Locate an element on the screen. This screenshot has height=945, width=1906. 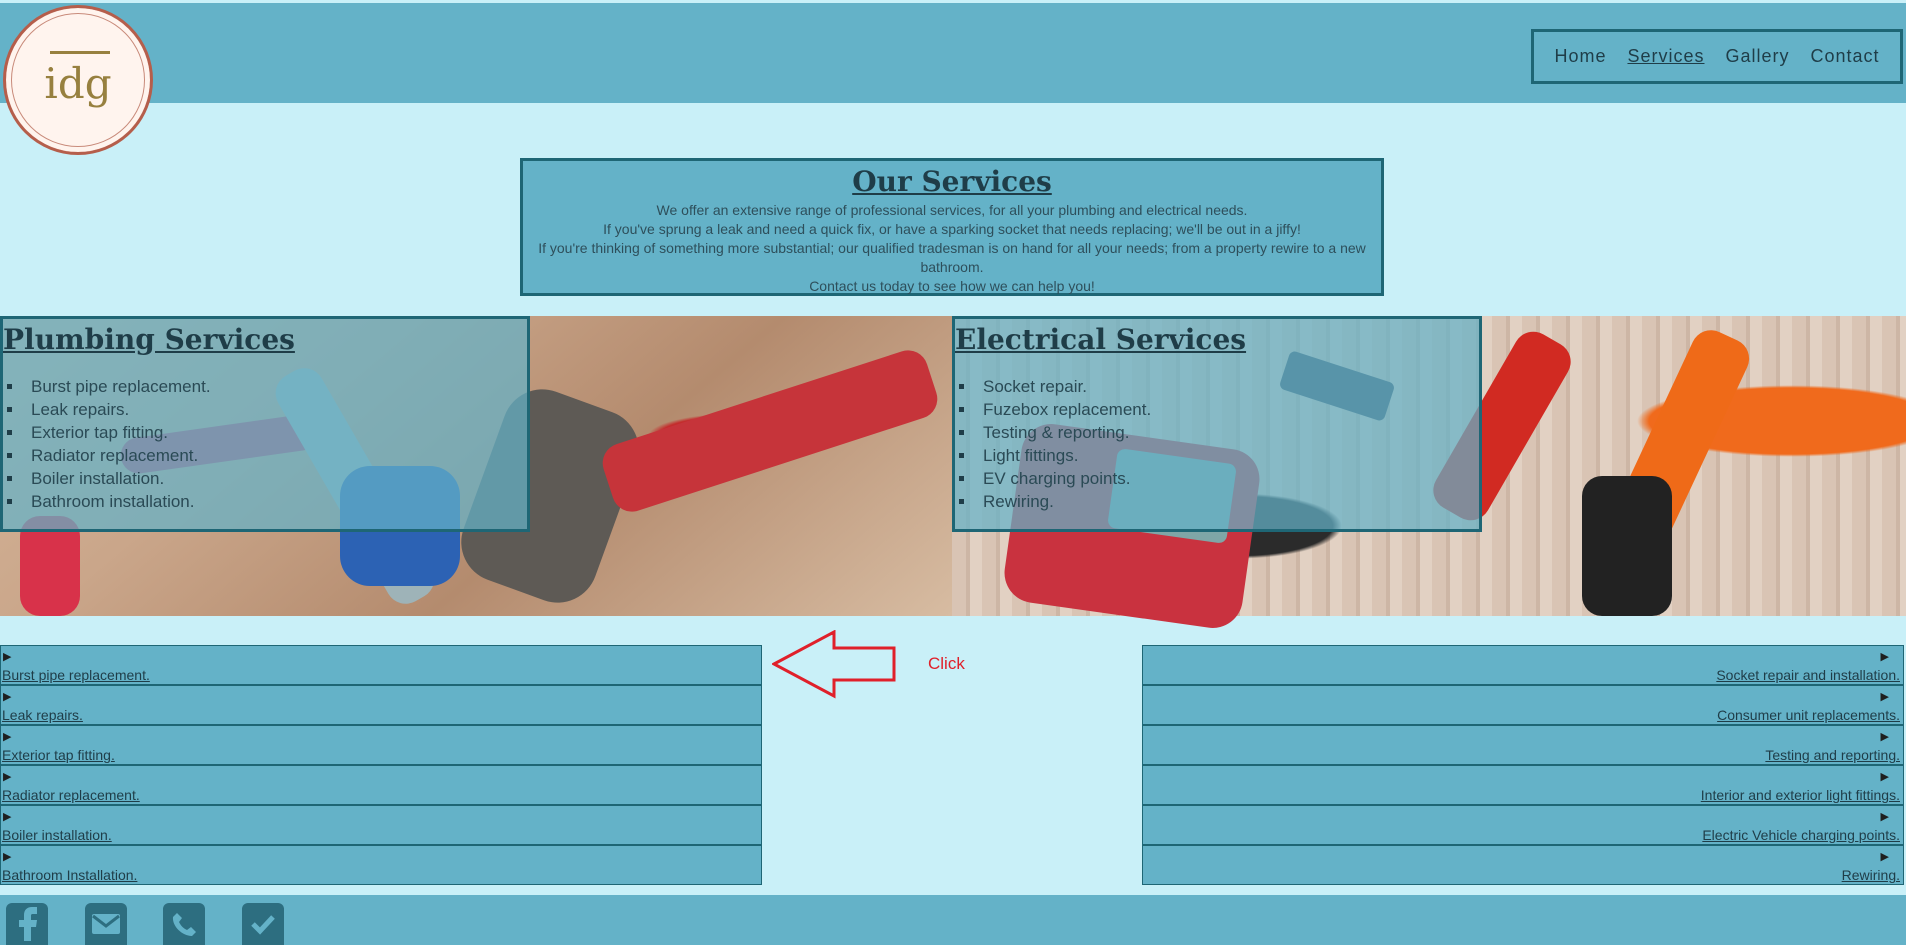
list-item: EV charging points. is located at coordinates (1219, 478).